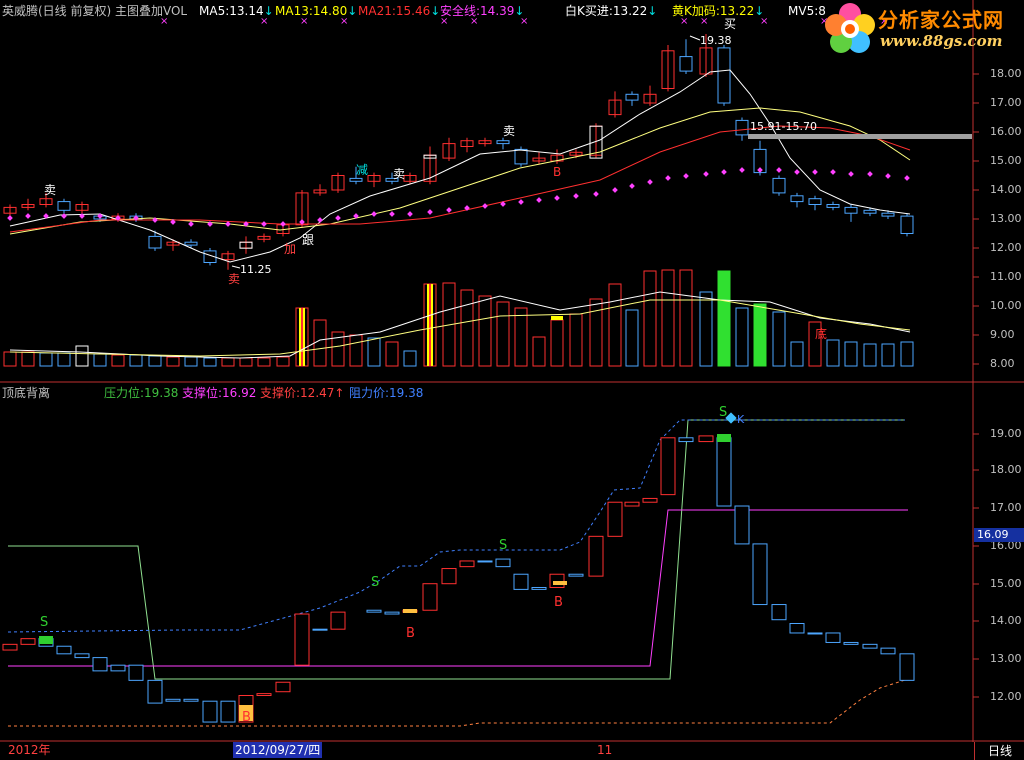 This screenshot has width=1024, height=760. I want to click on support-price-dash, so click(457, 703).